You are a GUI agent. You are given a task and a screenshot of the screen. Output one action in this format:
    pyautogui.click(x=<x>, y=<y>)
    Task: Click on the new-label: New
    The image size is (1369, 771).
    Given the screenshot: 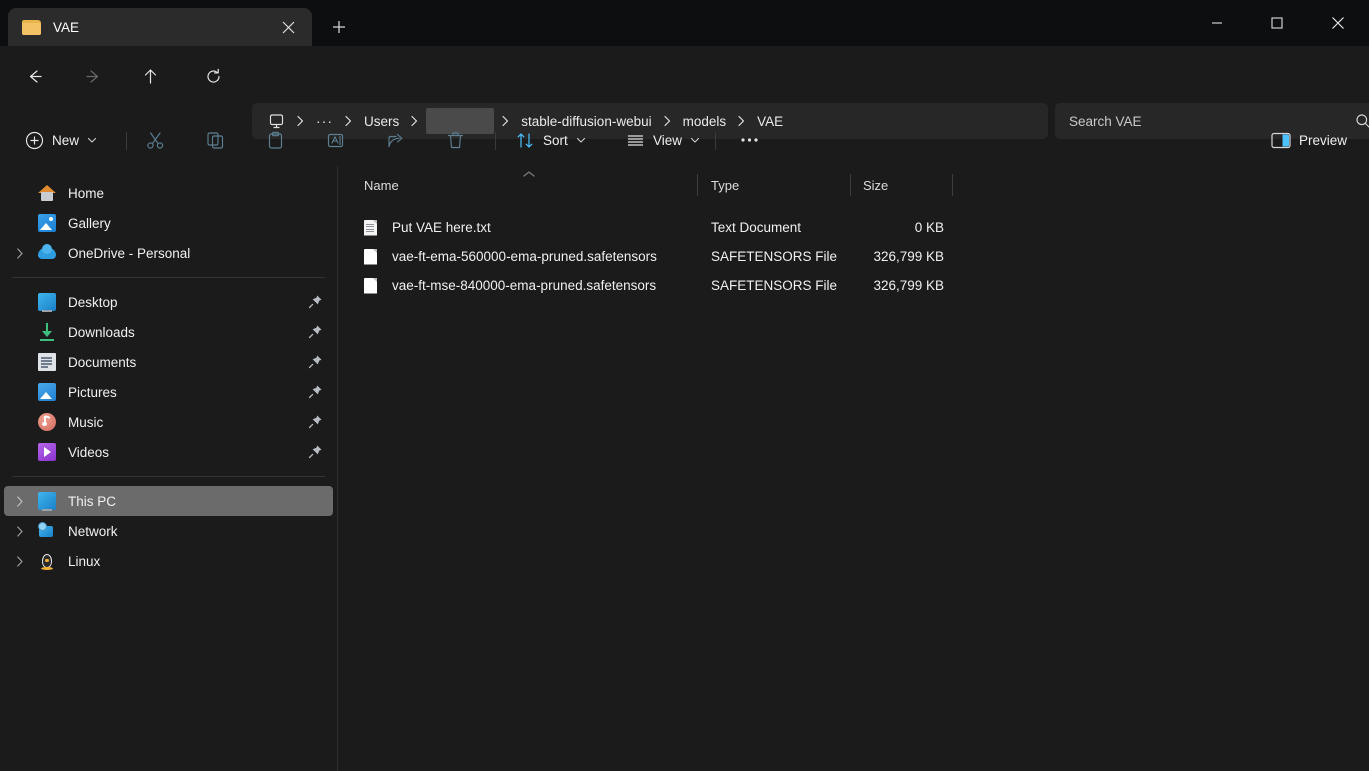 What is the action you would take?
    pyautogui.click(x=66, y=140)
    